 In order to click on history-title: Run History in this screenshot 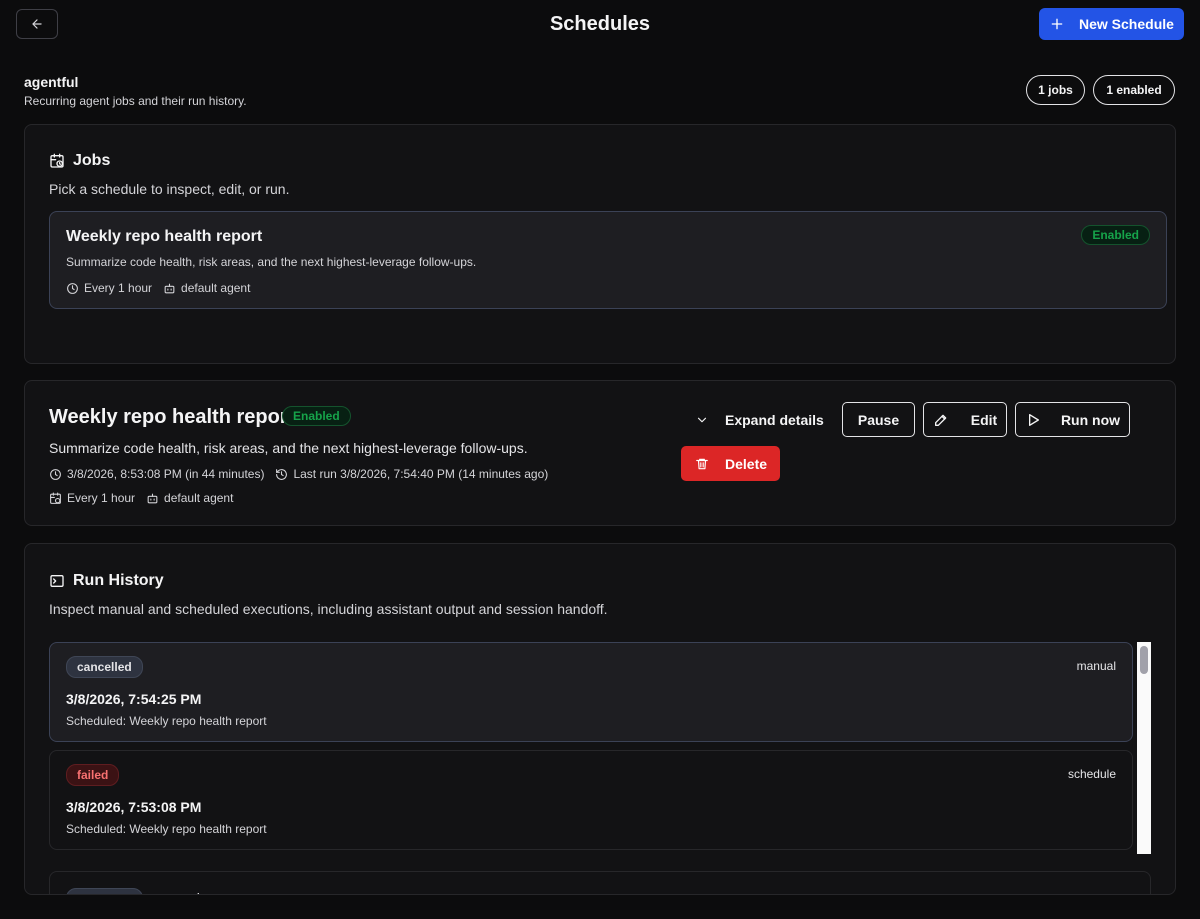, I will do `click(118, 580)`.